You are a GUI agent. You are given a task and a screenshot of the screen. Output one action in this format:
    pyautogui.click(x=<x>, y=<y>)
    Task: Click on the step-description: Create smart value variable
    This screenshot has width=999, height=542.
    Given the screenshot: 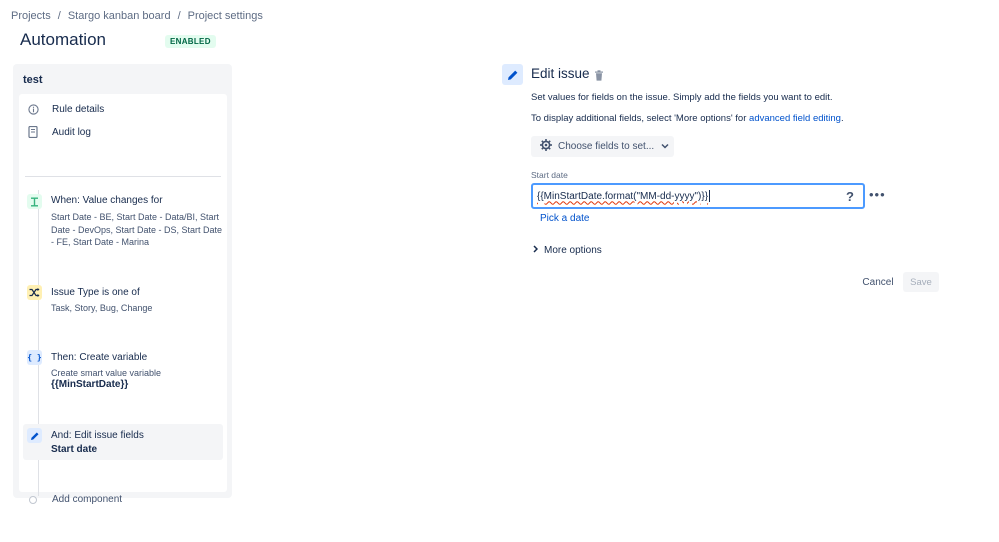 What is the action you would take?
    pyautogui.click(x=106, y=373)
    